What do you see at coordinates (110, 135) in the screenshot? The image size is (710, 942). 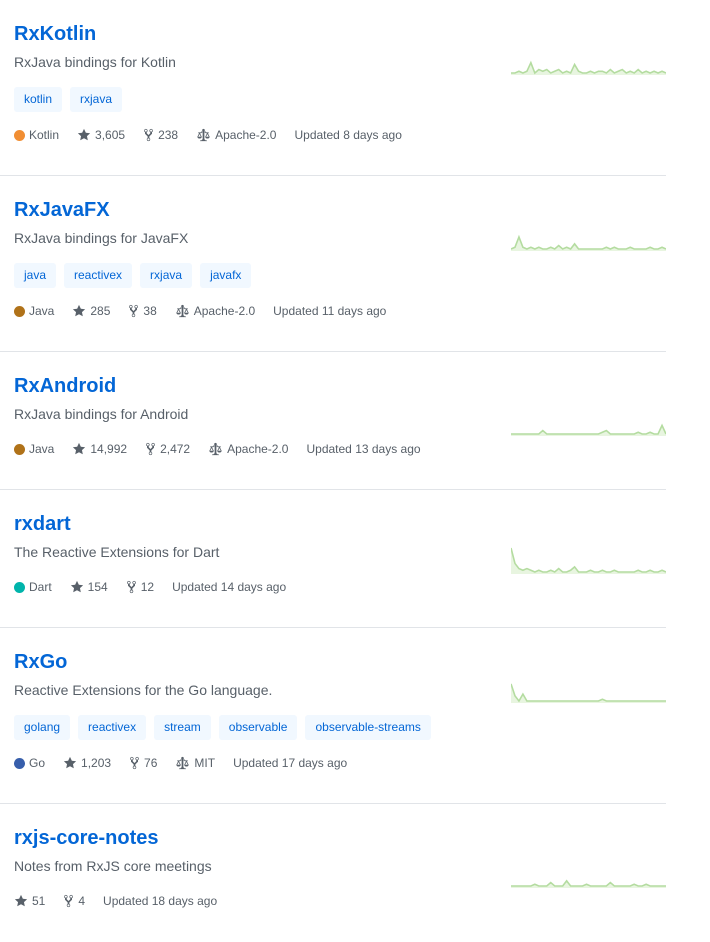 I see `star-count: 3,605` at bounding box center [110, 135].